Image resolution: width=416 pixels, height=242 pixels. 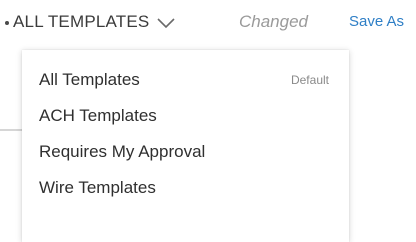 I want to click on template-toolbar: ALL TEMPLATES Changed Save As, so click(x=208, y=22).